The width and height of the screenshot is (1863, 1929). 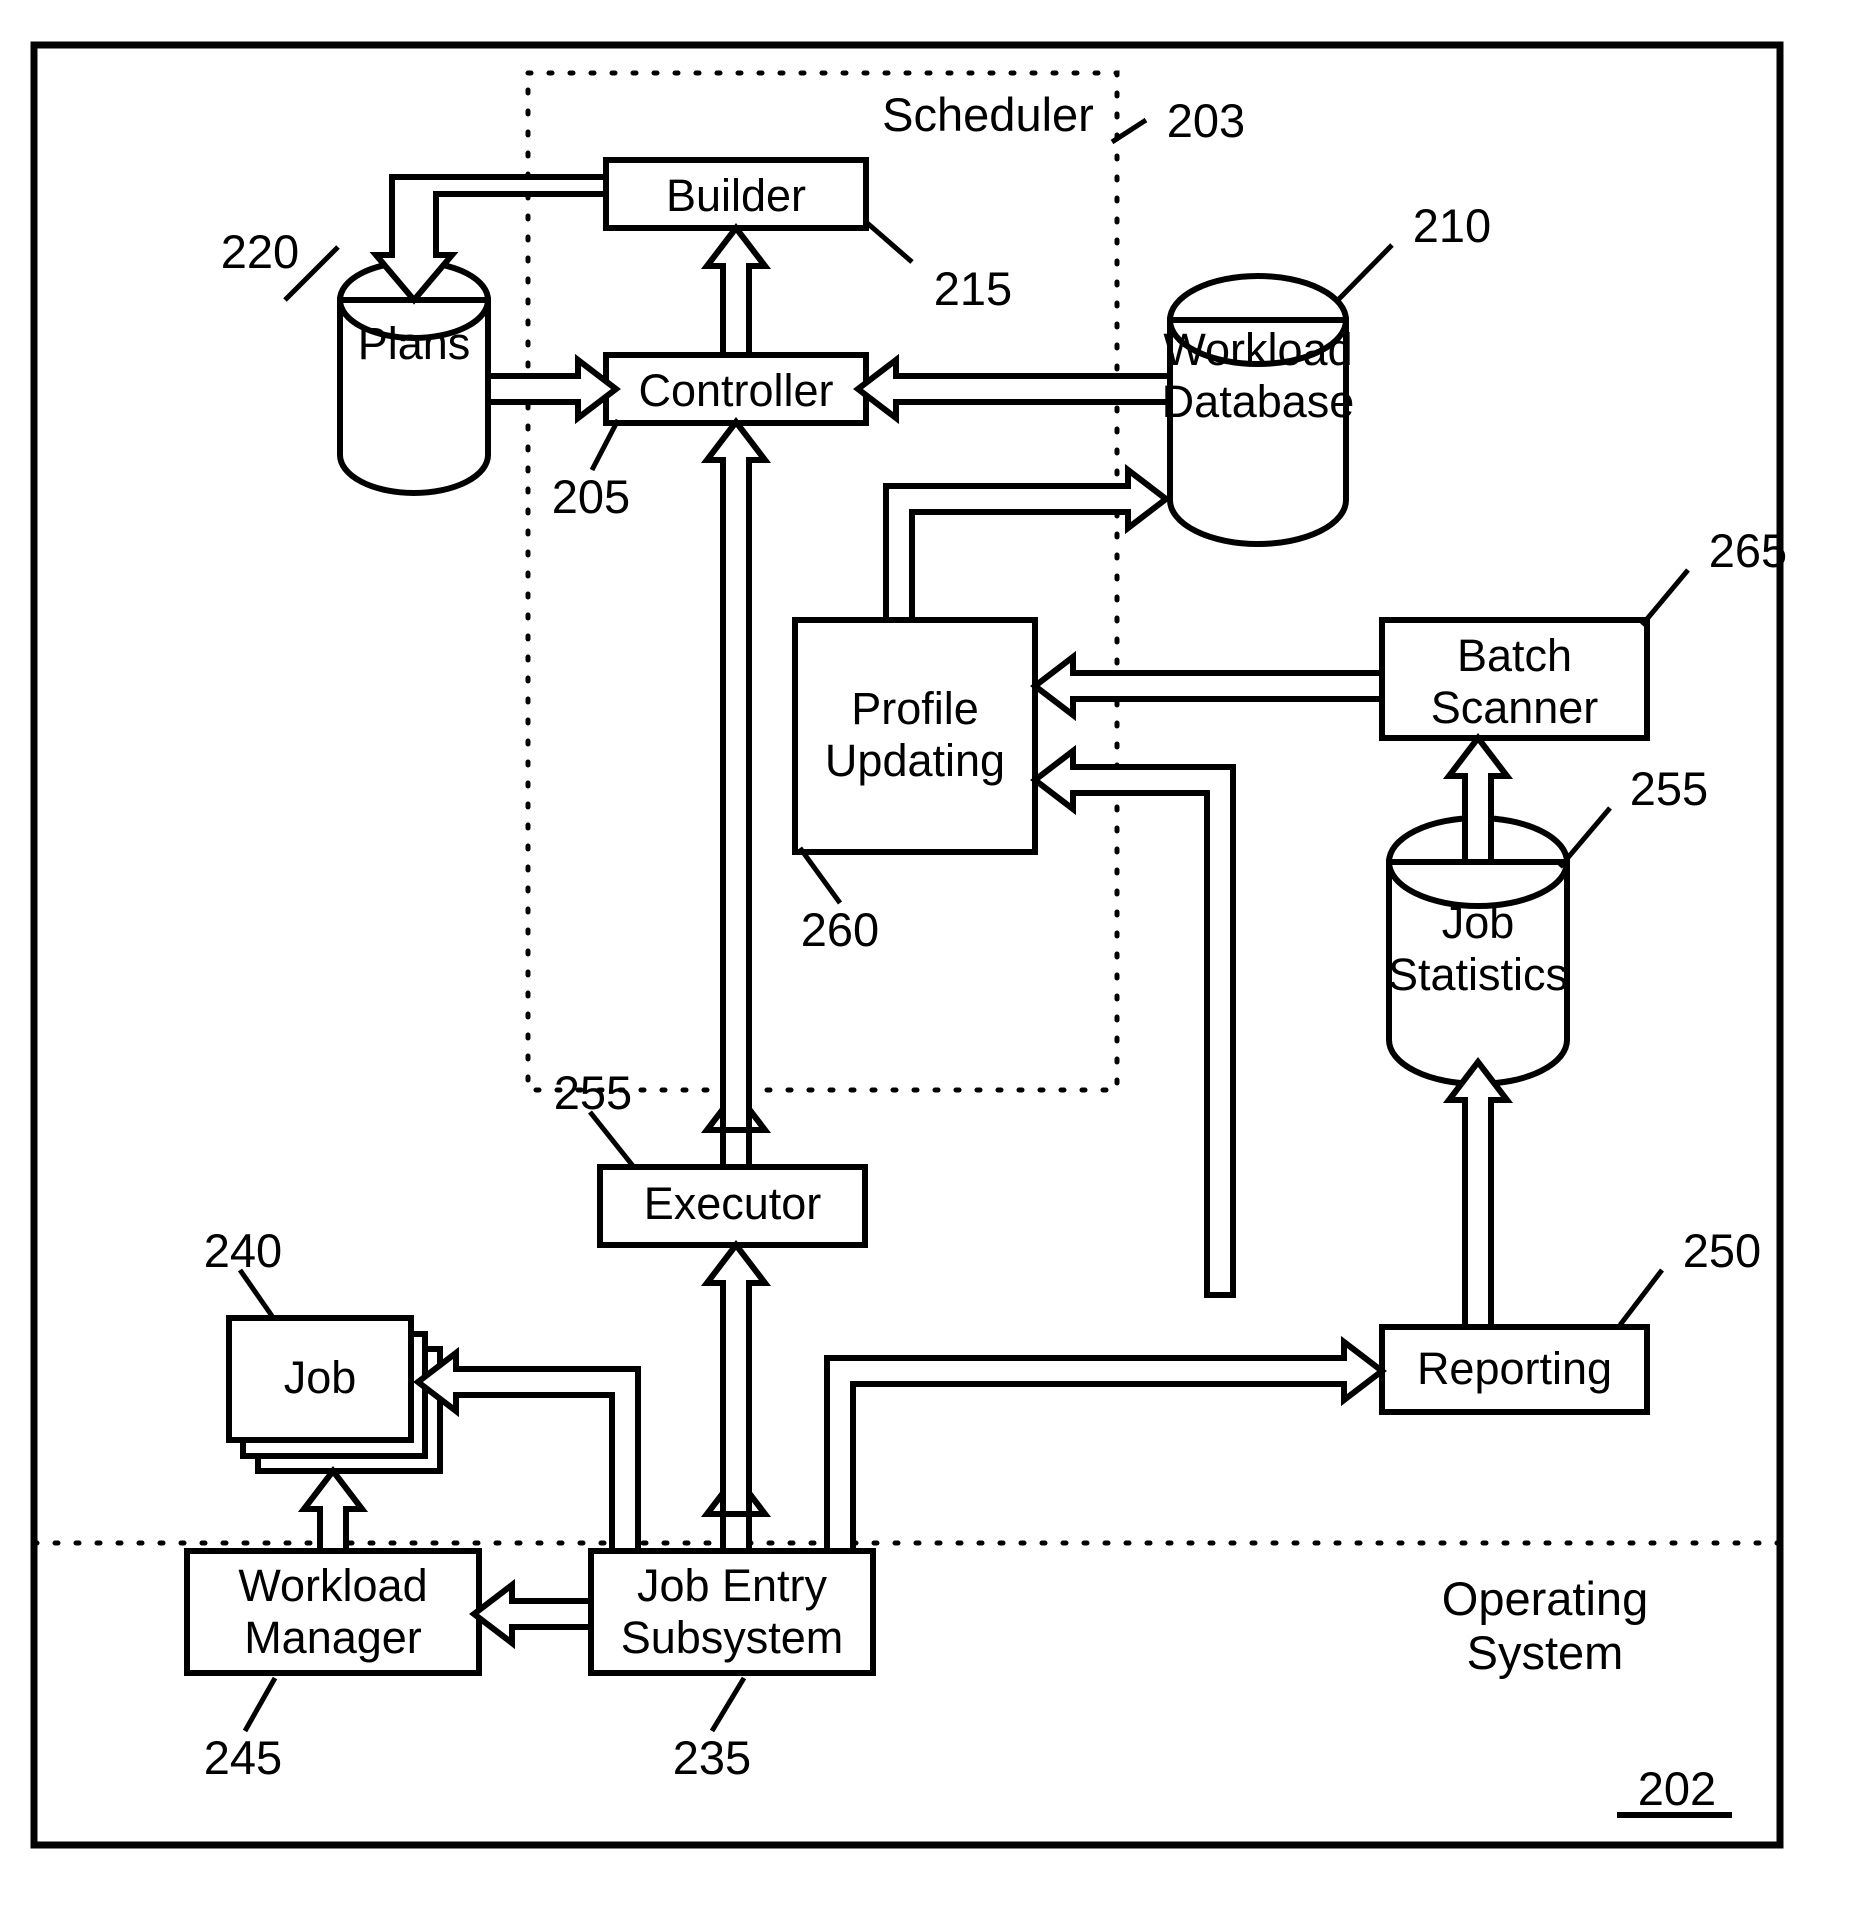 What do you see at coordinates (333, 1637) in the screenshot?
I see `workload-manager-label-line2: Manager` at bounding box center [333, 1637].